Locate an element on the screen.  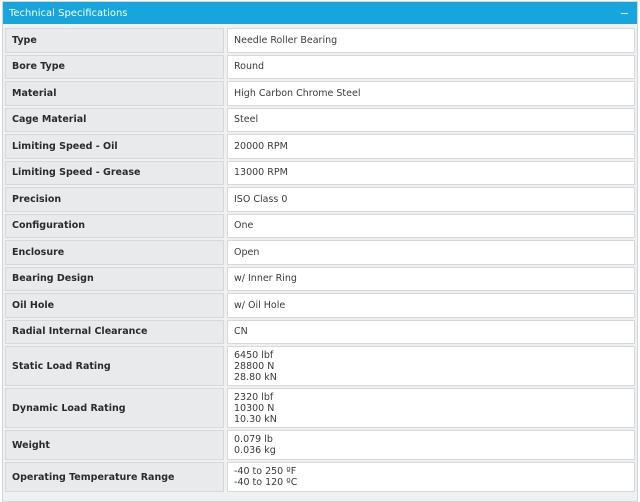
spec-row: Bearing Design w/ Inner Ring is located at coordinates (320, 278).